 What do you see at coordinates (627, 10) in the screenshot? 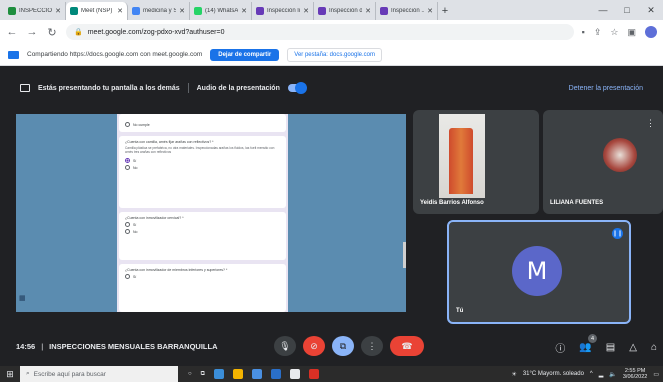
I see `maximize-icon: □` at bounding box center [627, 10].